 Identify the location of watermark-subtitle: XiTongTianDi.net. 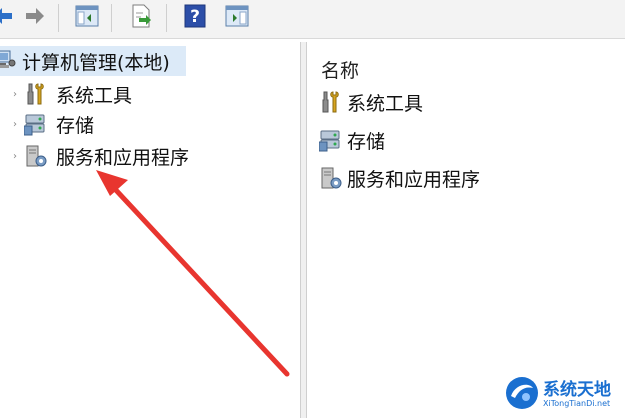
(577, 403).